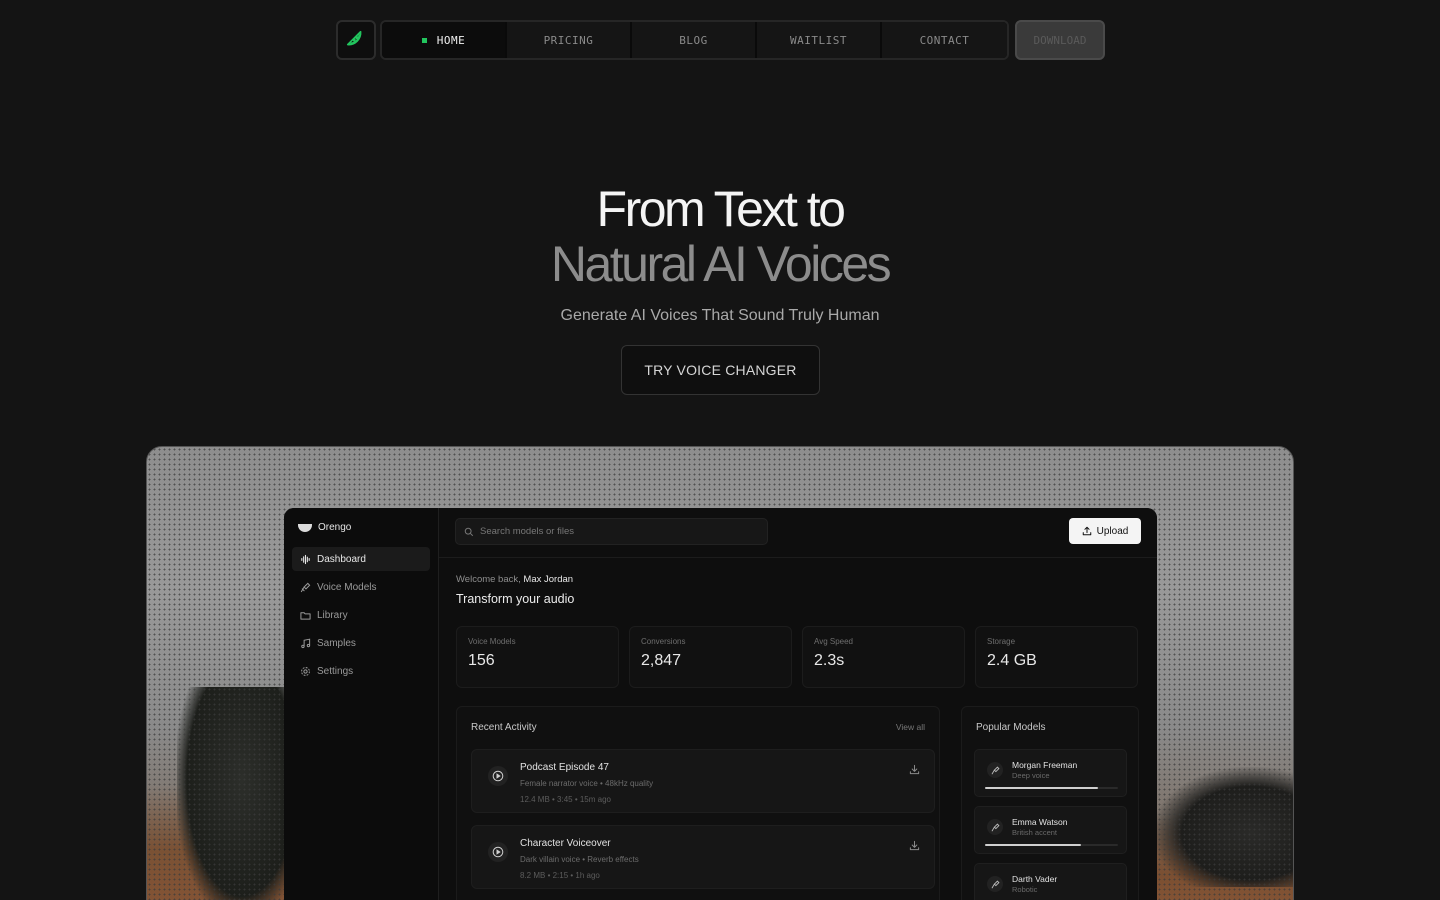  I want to click on activity-description: Female narrator voice • 48kHz quality, so click(587, 783).